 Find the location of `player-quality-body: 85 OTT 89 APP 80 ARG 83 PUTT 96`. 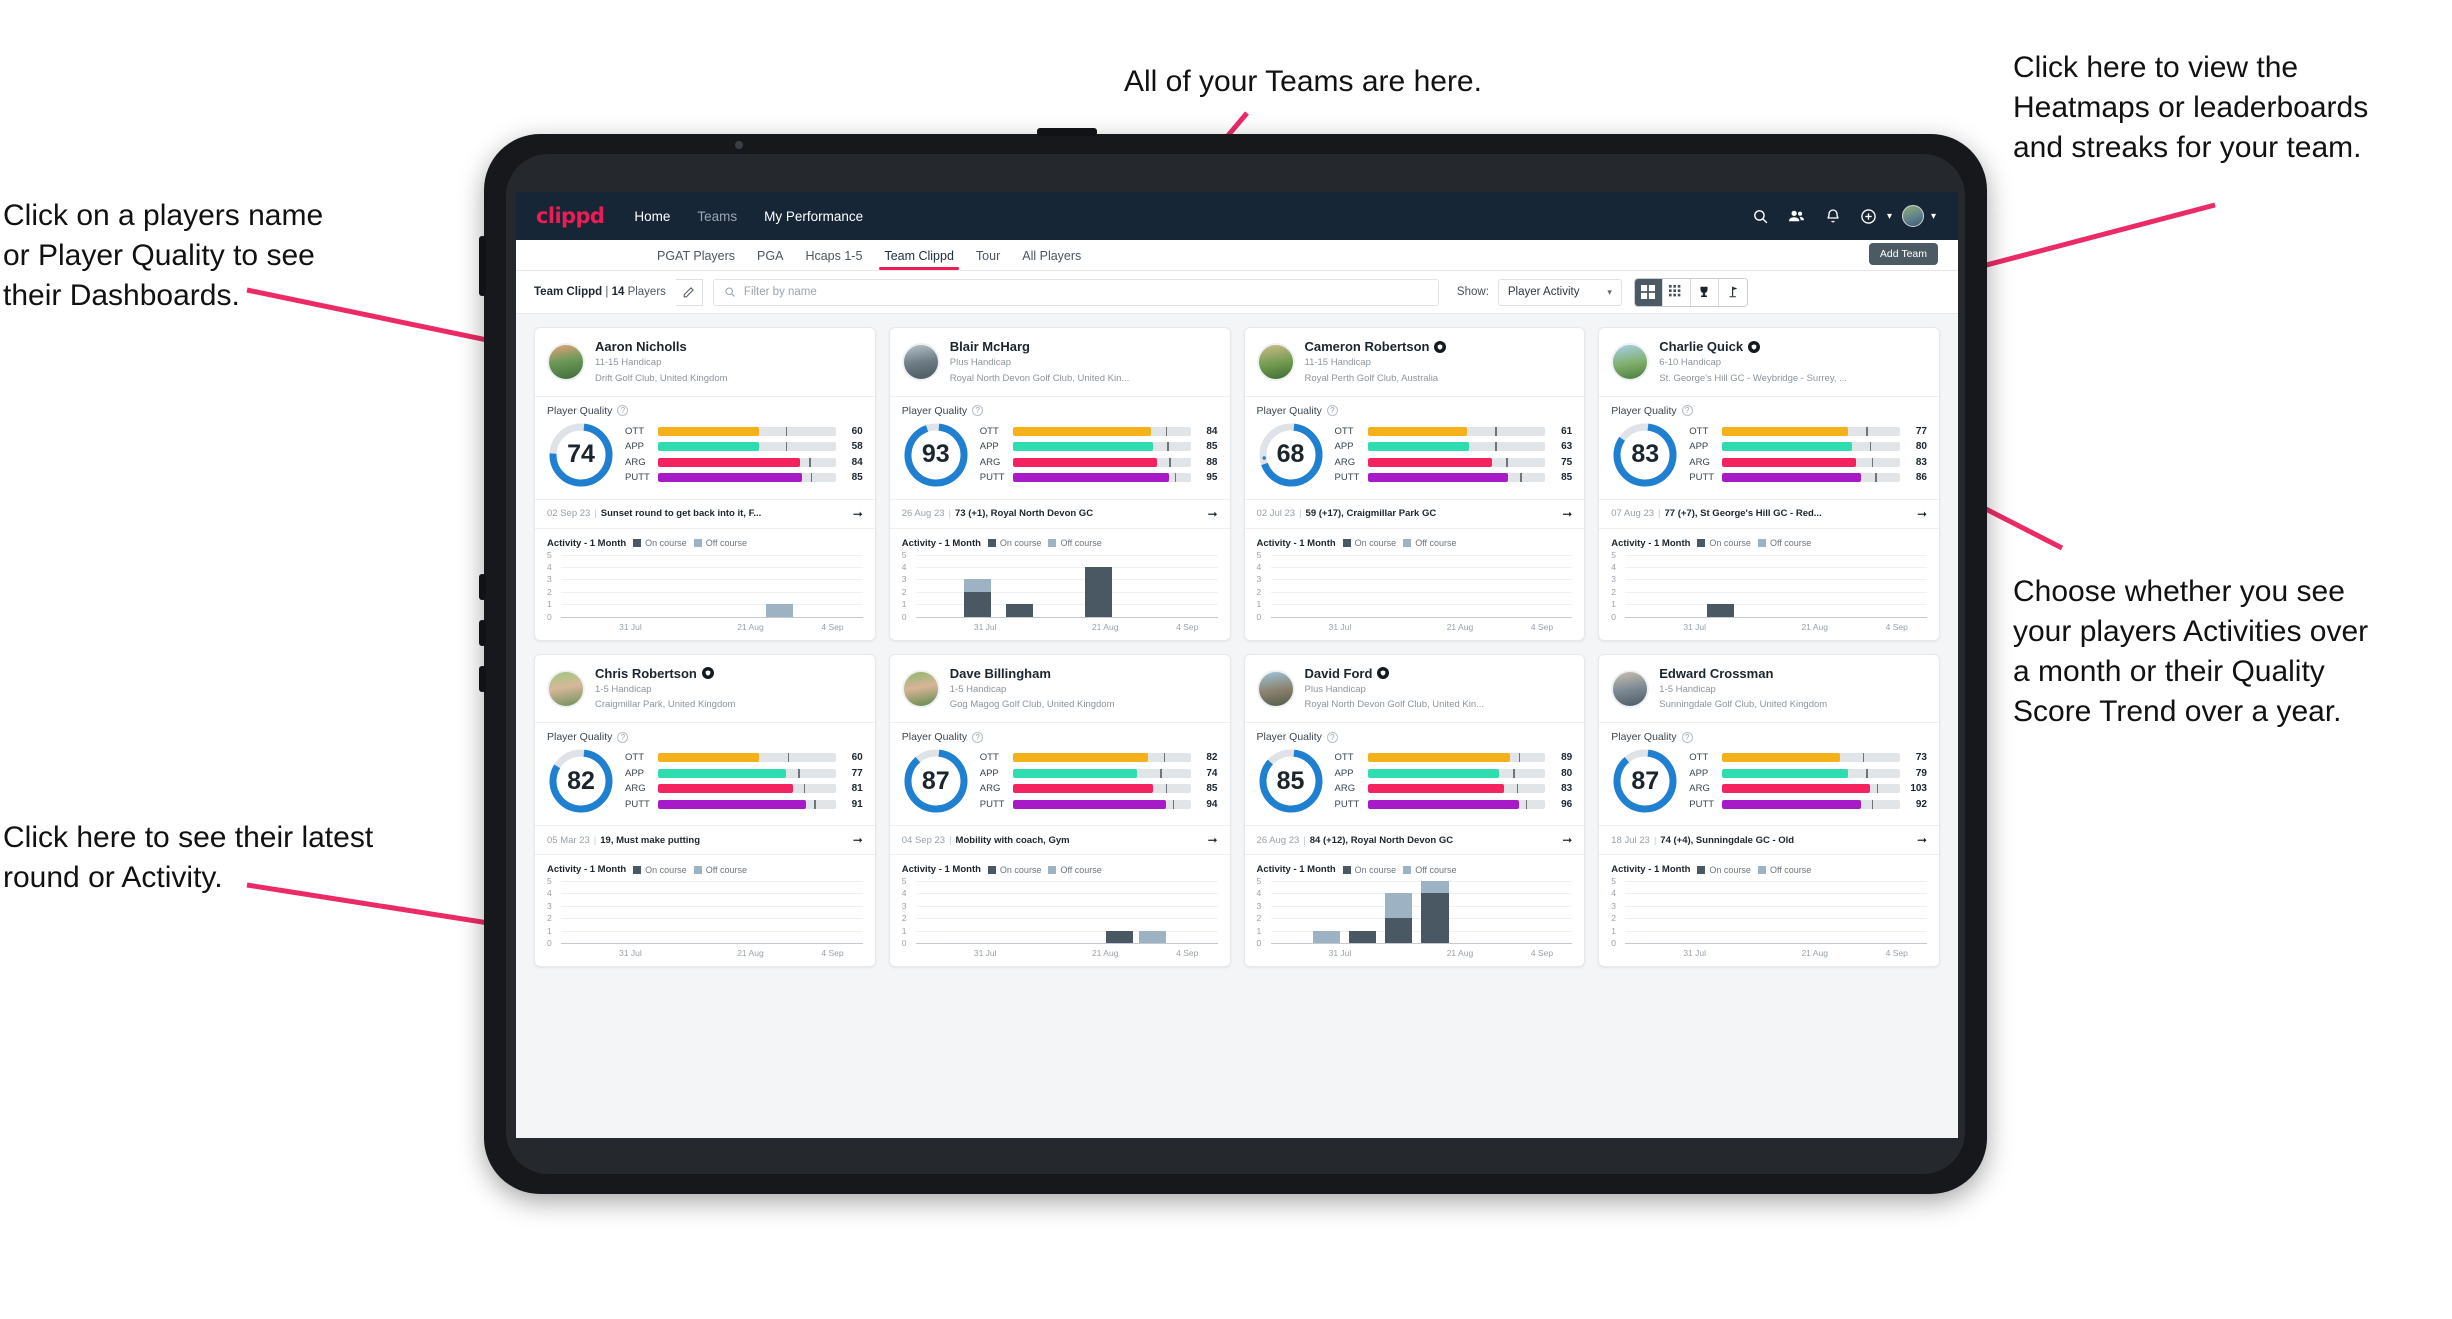

player-quality-body: 85 OTT 89 APP 80 ARG 83 PUTT 96 is located at coordinates (1415, 785).